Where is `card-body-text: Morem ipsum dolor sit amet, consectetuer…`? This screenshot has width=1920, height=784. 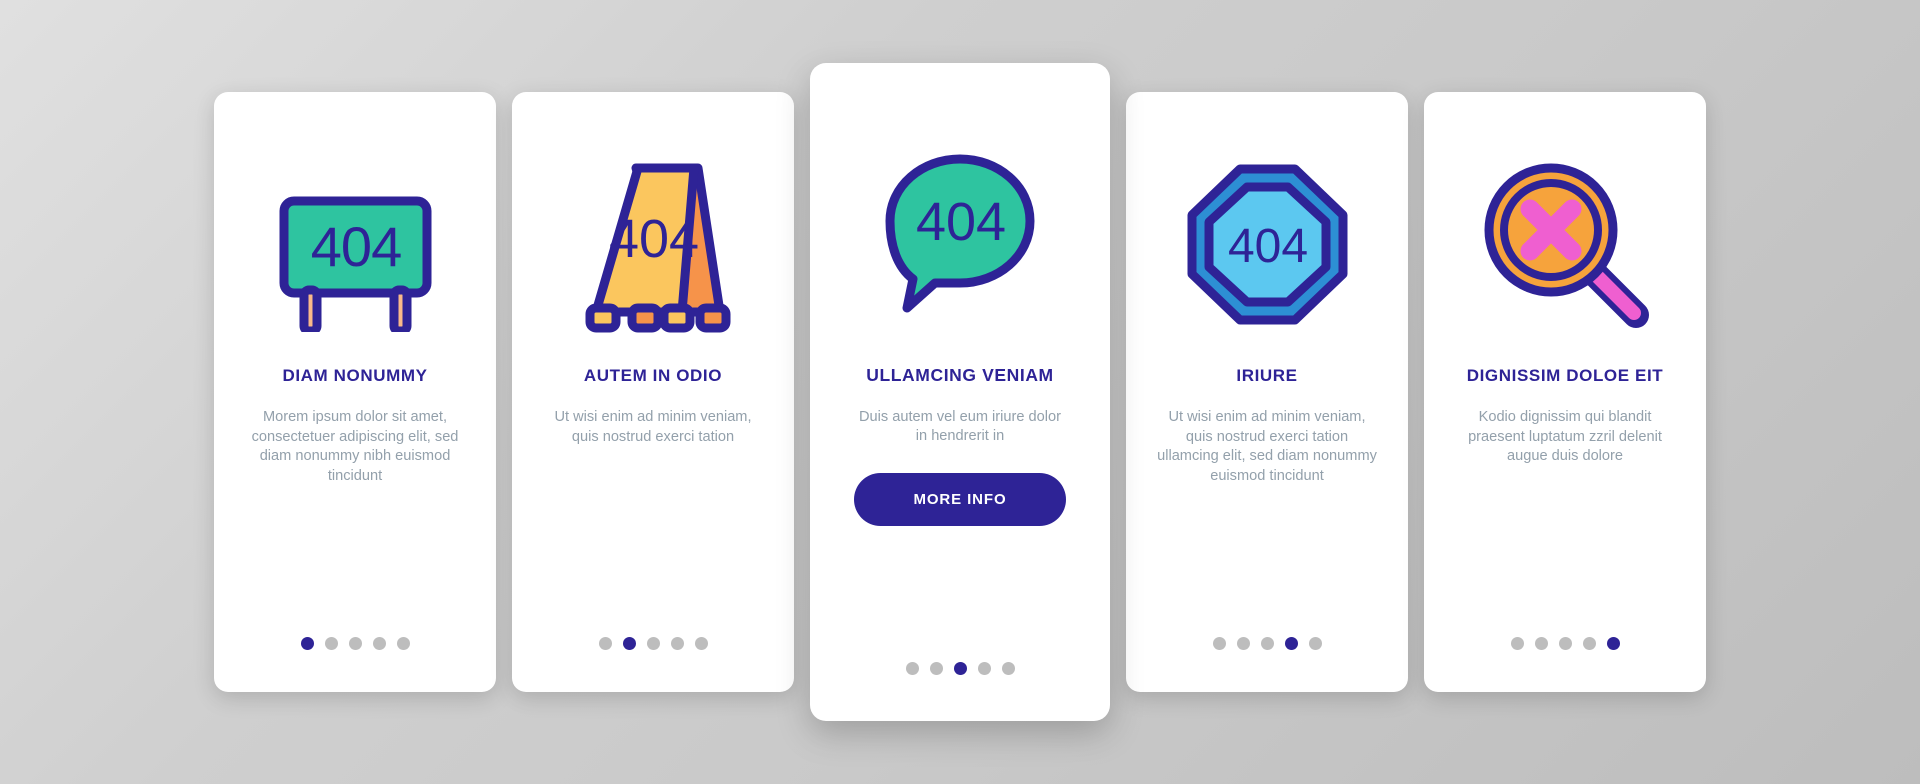 card-body-text: Morem ipsum dolor sit amet, consectetuer… is located at coordinates (355, 446).